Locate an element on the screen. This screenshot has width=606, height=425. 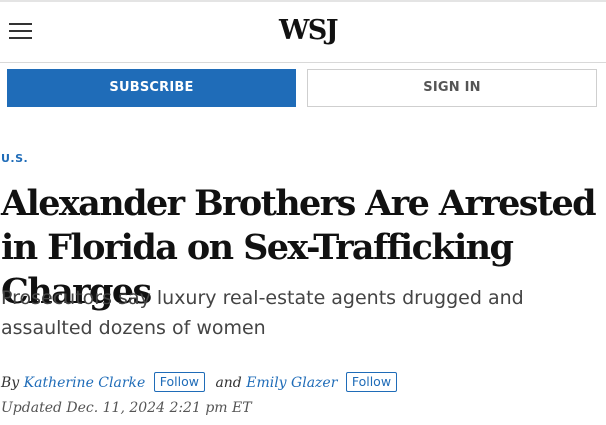
wsj-logo: WSJ is located at coordinates (308, 31).